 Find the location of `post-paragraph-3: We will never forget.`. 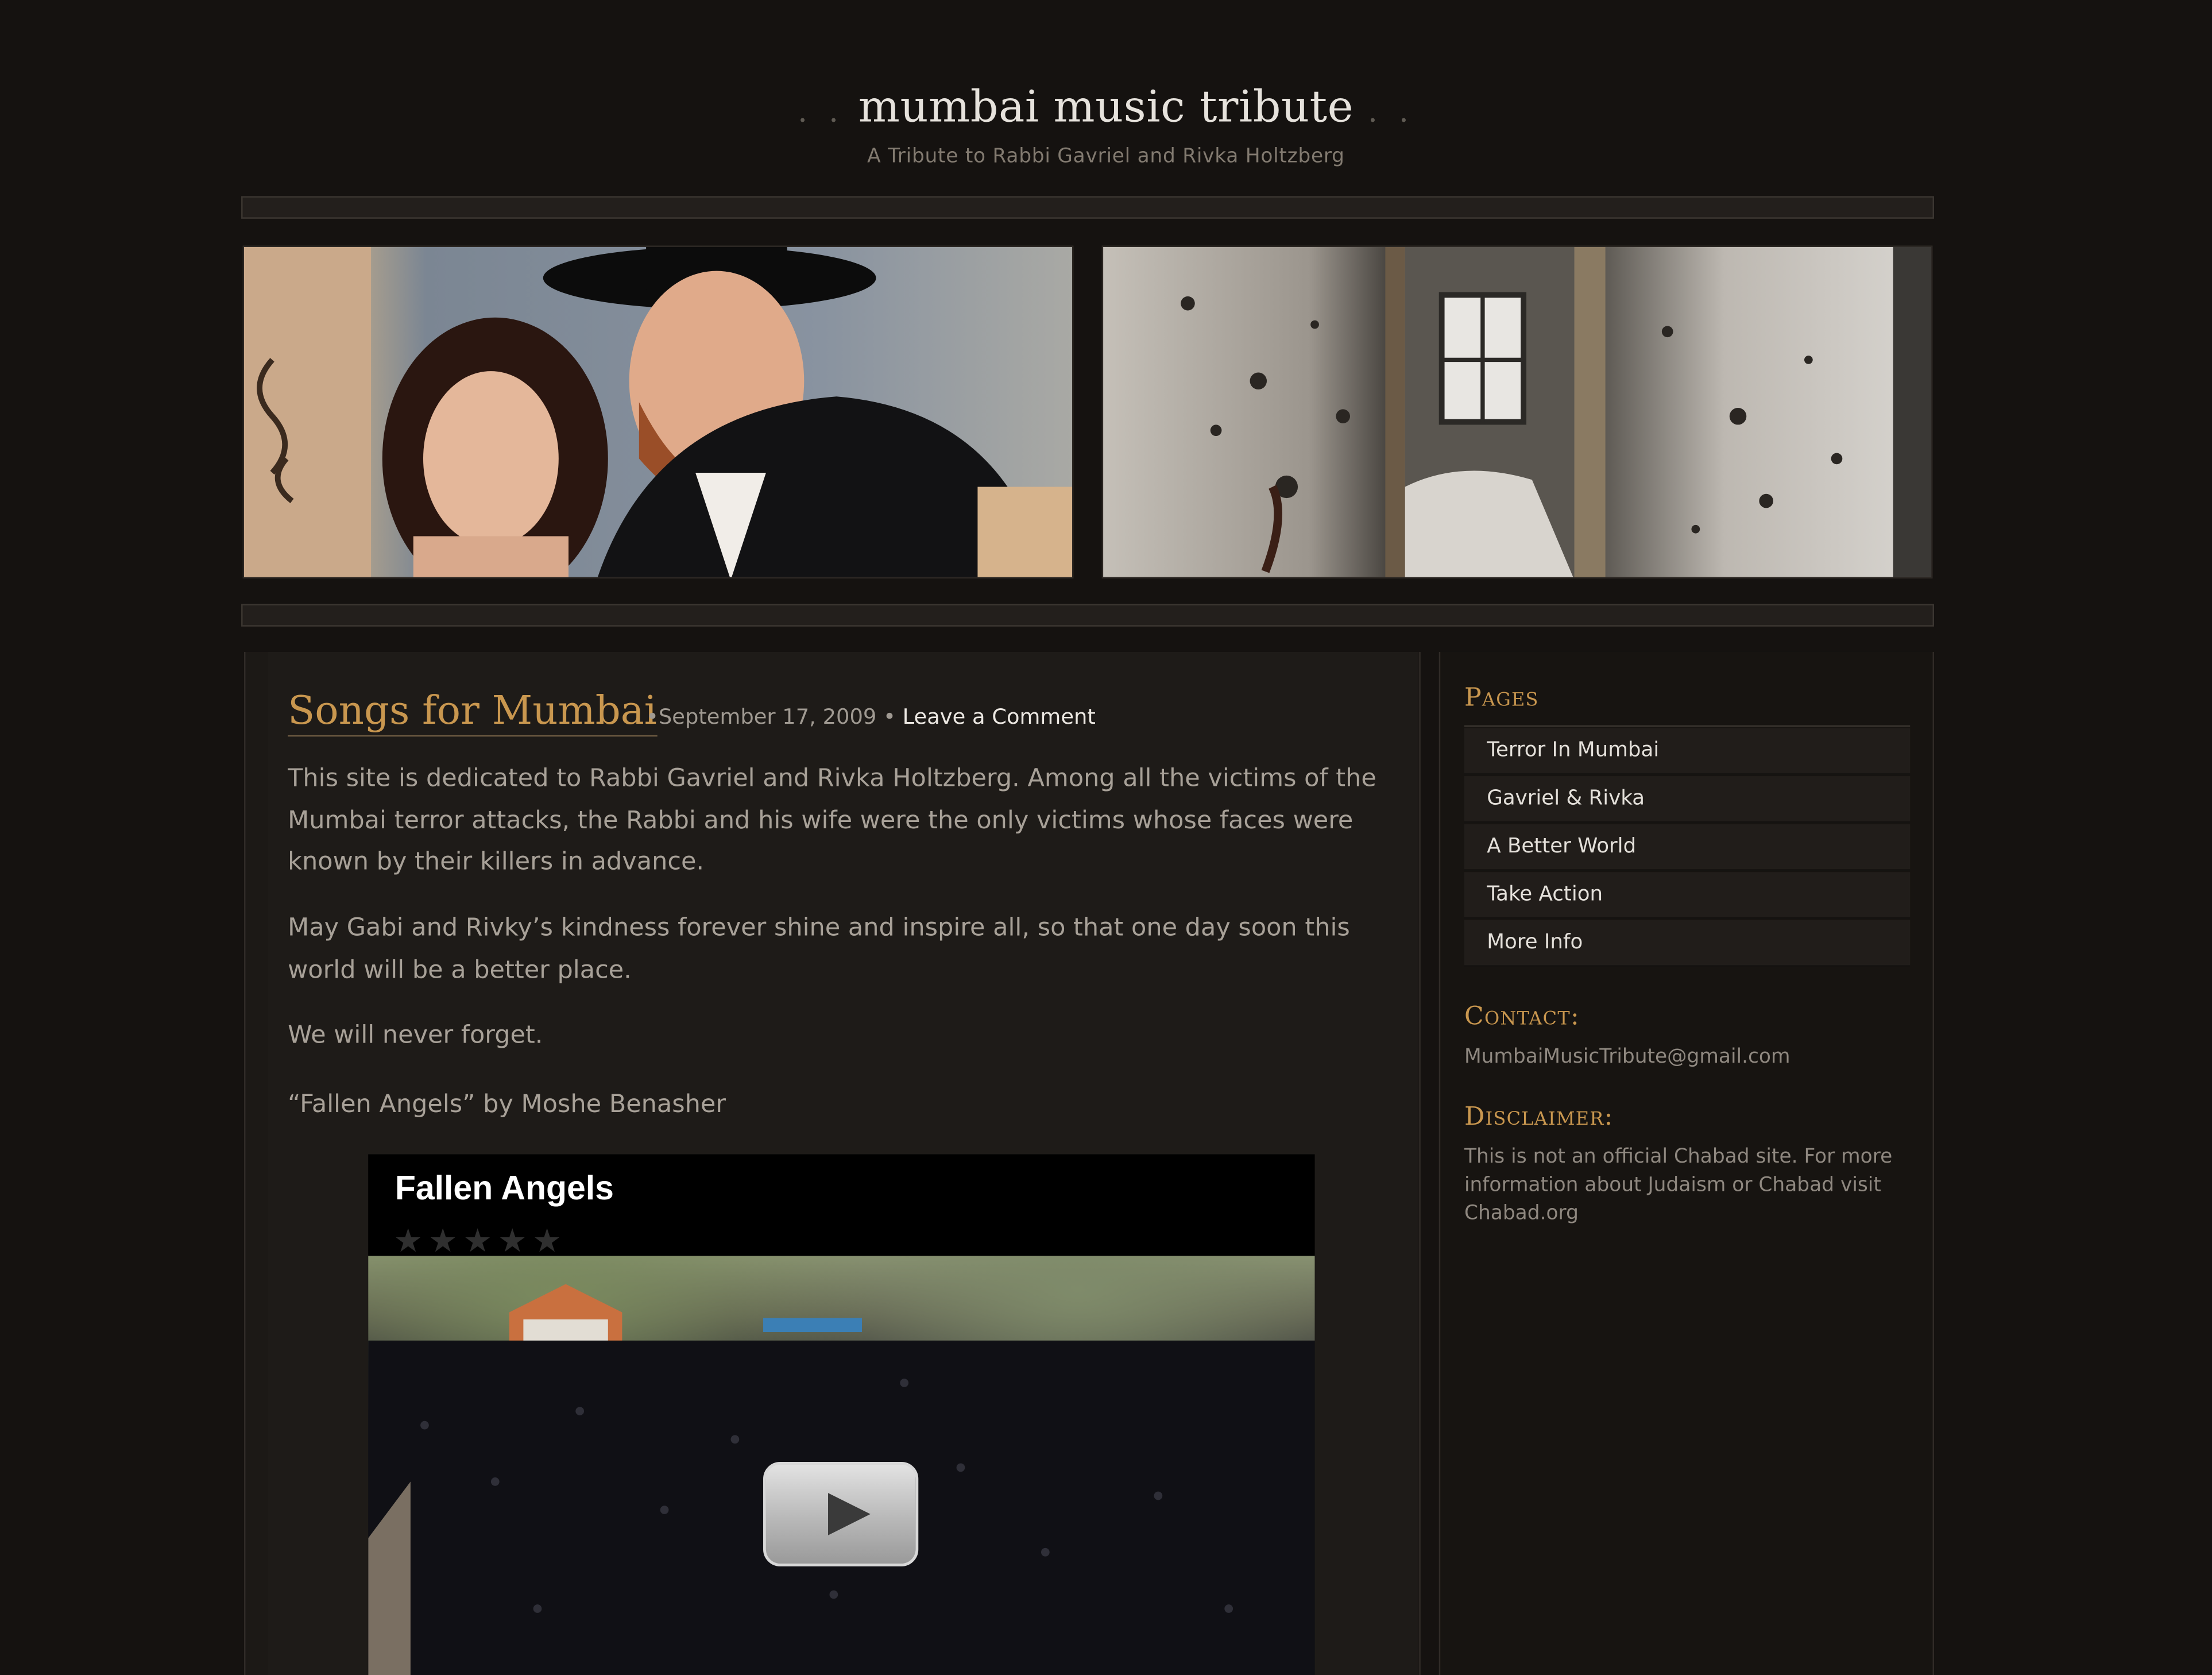

post-paragraph-3: We will never forget. is located at coordinates (415, 1035).